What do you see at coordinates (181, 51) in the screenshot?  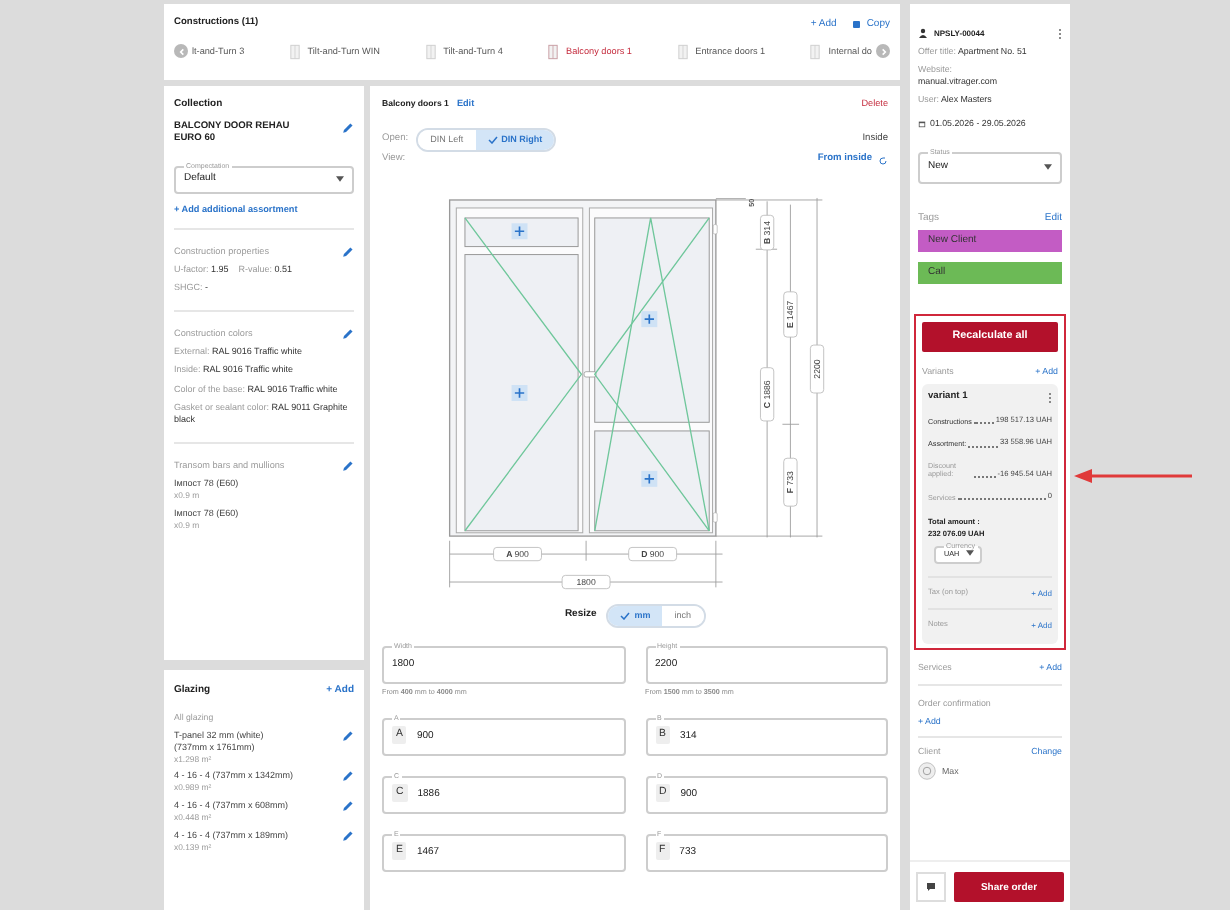 I see `chevron-left-icon` at bounding box center [181, 51].